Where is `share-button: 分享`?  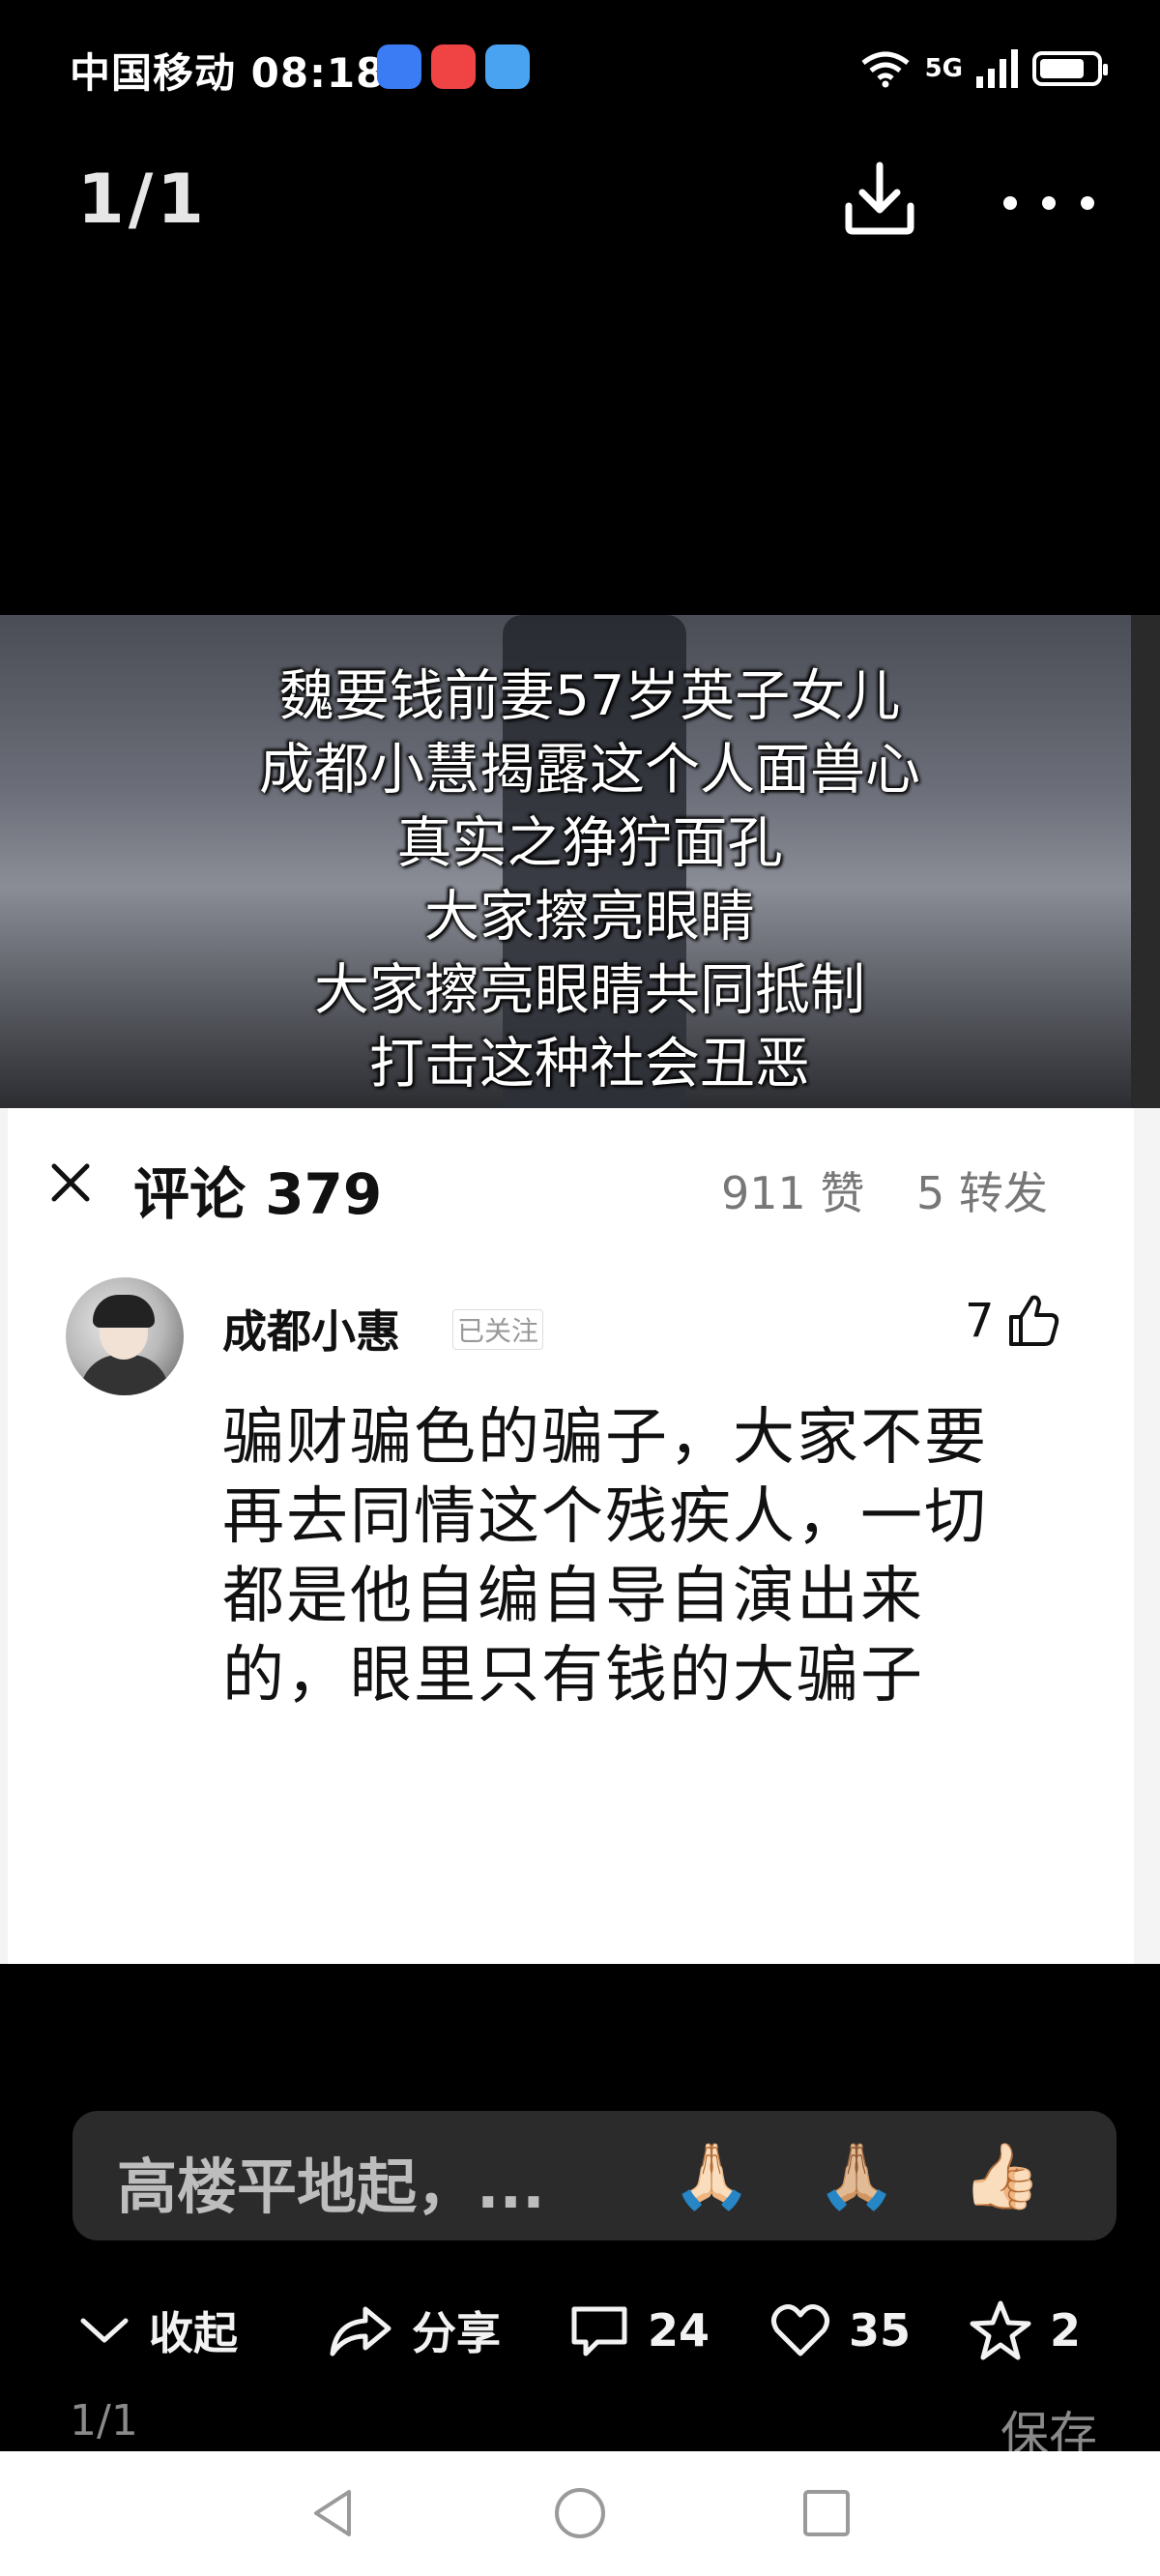 share-button: 分享 is located at coordinates (414, 2330).